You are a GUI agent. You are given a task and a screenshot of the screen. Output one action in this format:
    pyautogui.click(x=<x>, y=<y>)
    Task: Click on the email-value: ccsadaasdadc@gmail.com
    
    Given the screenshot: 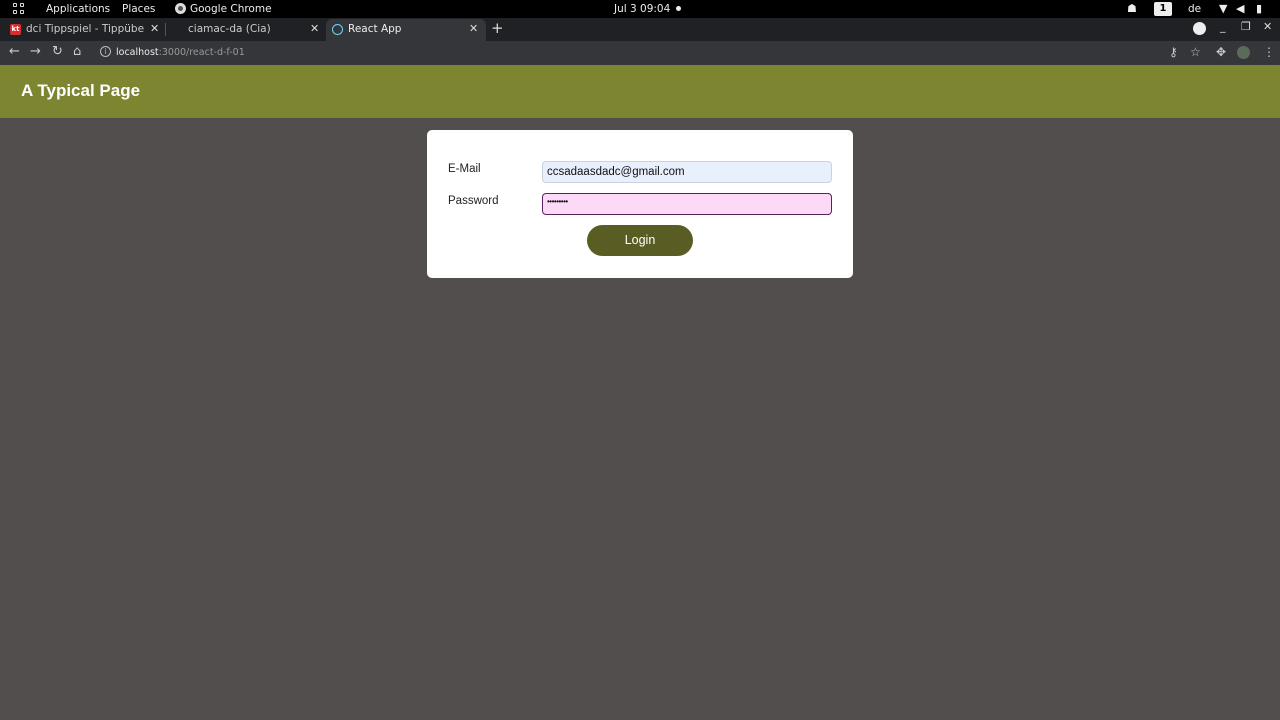 What is the action you would take?
    pyautogui.click(x=616, y=172)
    